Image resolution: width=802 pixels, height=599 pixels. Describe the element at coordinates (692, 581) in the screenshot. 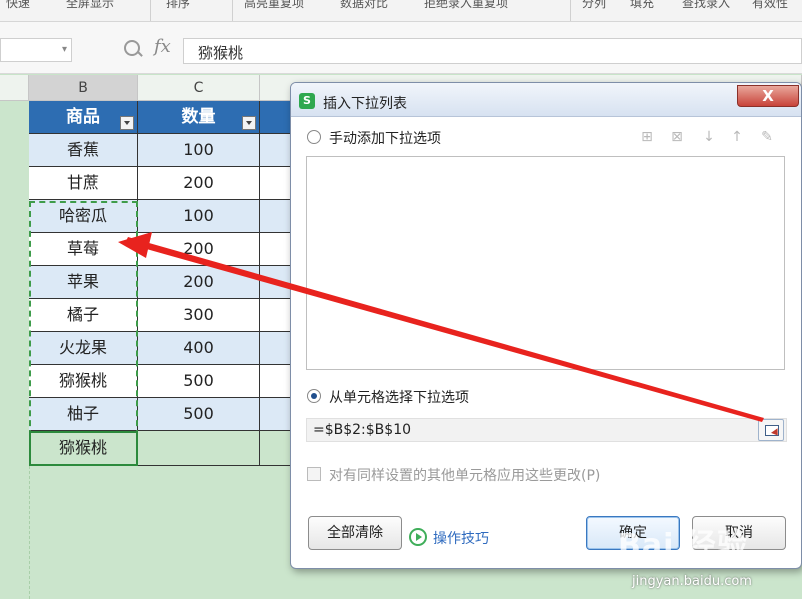

I see `watermark-url: jingyan.baidu.com` at that location.